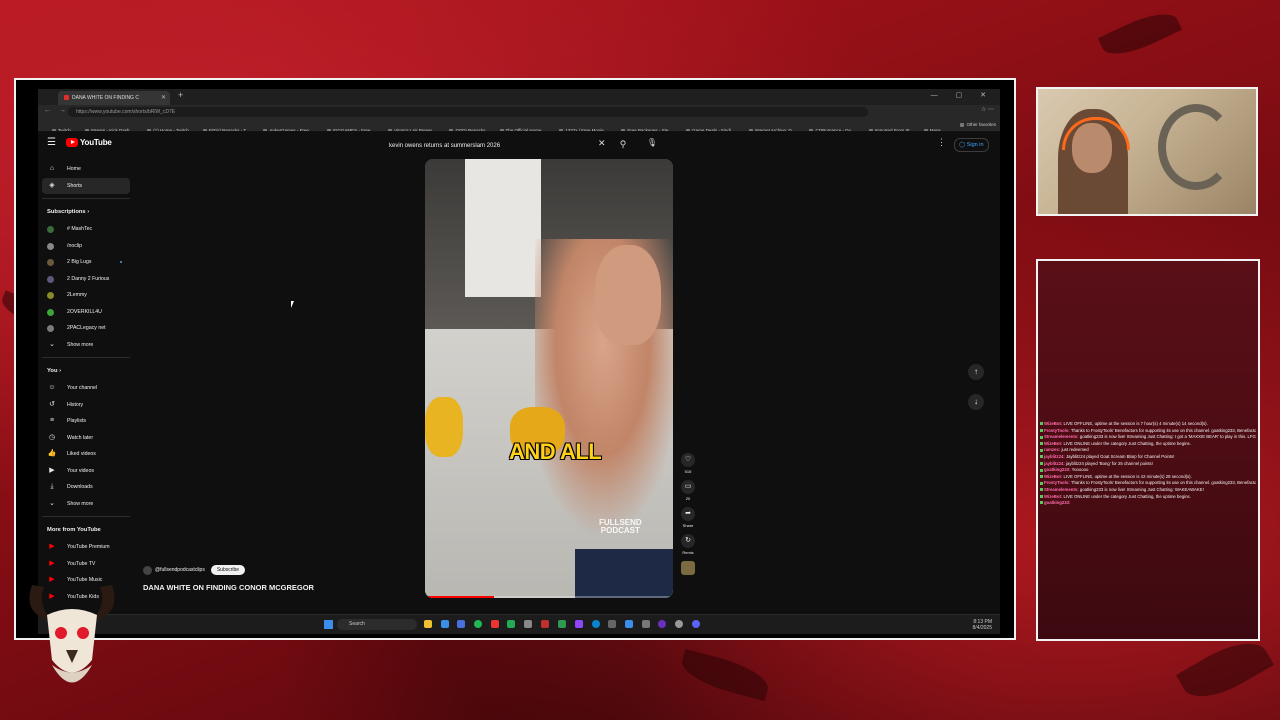 The height and width of the screenshot is (720, 1280). What do you see at coordinates (72, 142) in the screenshot?
I see `youtube-play-icon` at bounding box center [72, 142].